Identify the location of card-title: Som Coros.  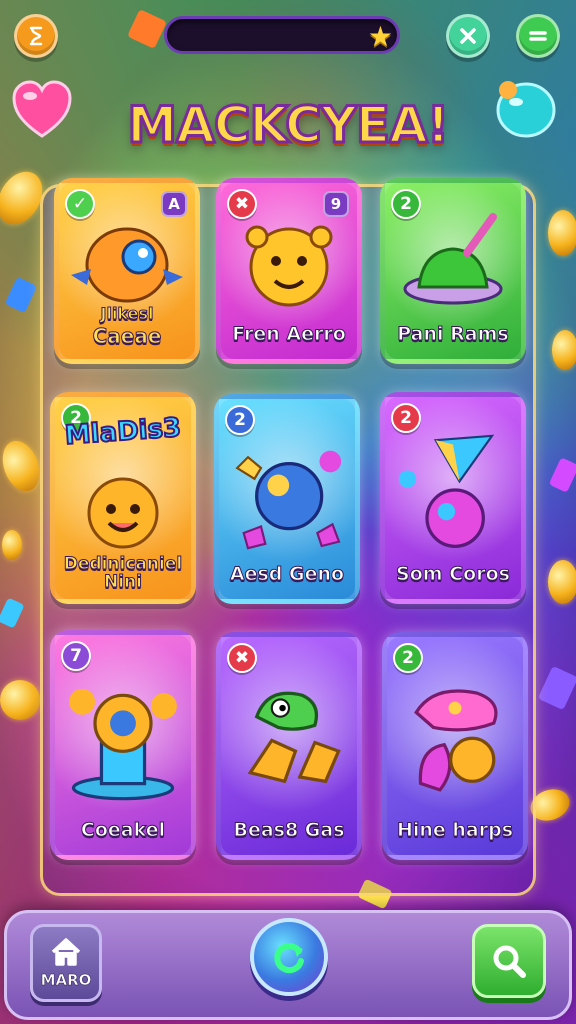
(453, 574).